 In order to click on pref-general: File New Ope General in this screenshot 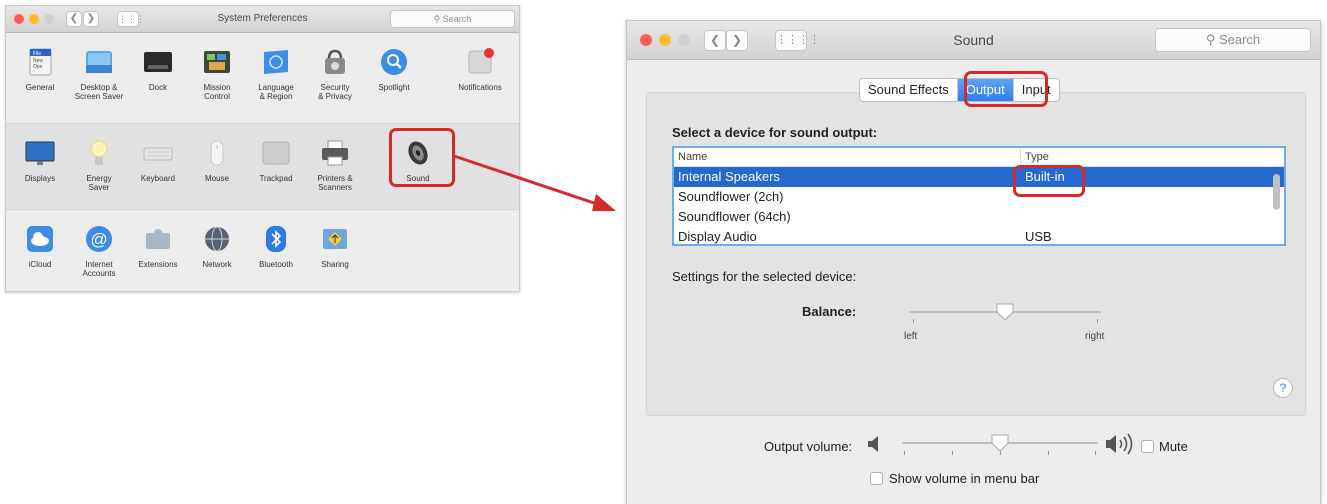, I will do `click(40, 69)`.